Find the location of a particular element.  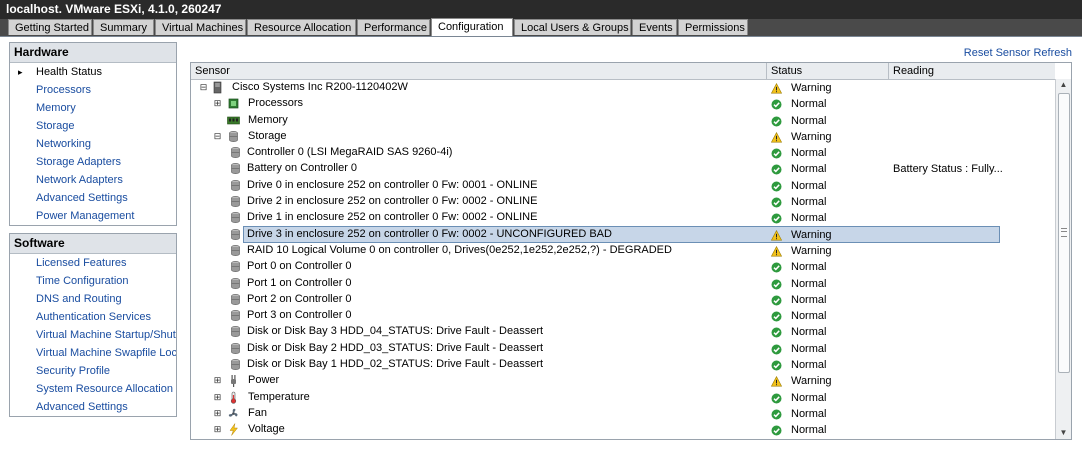

table-row: ⊞ Voltage Normal is located at coordinates (623, 430).